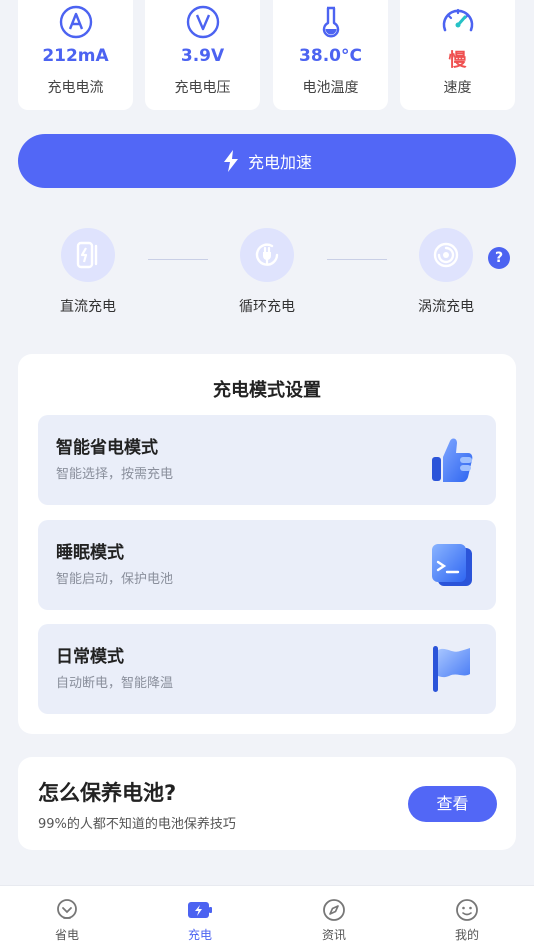  What do you see at coordinates (267, 565) in the screenshot?
I see `option-sleep-mode: 睡眠模式 智能启动，保护电池` at bounding box center [267, 565].